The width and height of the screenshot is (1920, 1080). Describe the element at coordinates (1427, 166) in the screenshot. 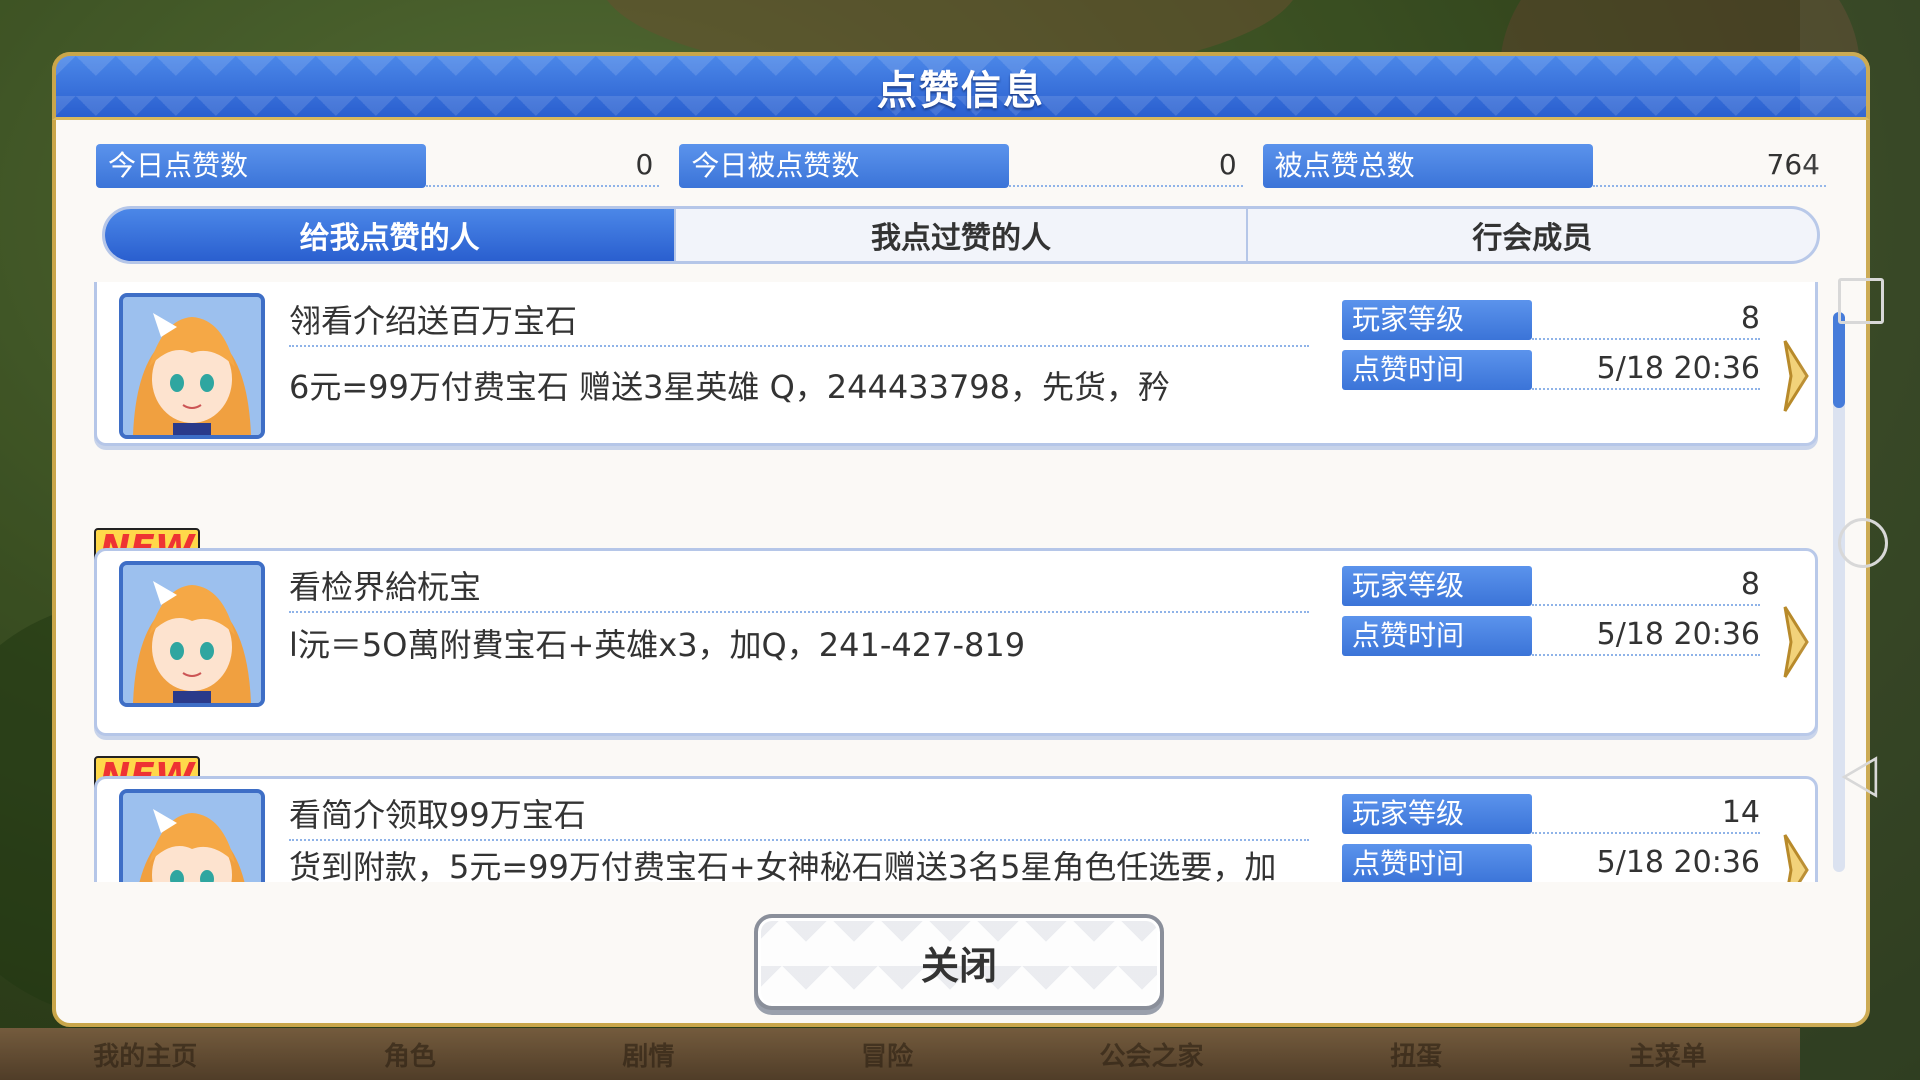

I see `stat-label: 被点赞总数` at that location.